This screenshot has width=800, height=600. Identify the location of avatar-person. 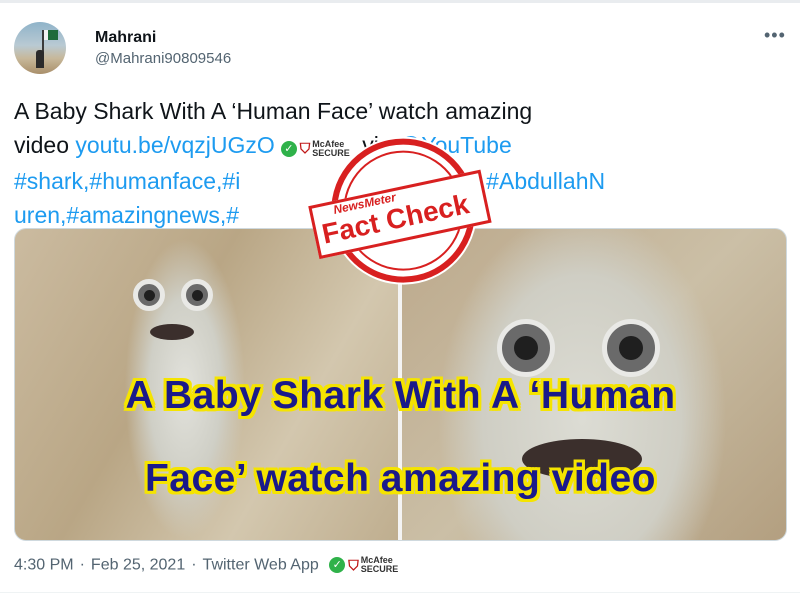
(40, 59).